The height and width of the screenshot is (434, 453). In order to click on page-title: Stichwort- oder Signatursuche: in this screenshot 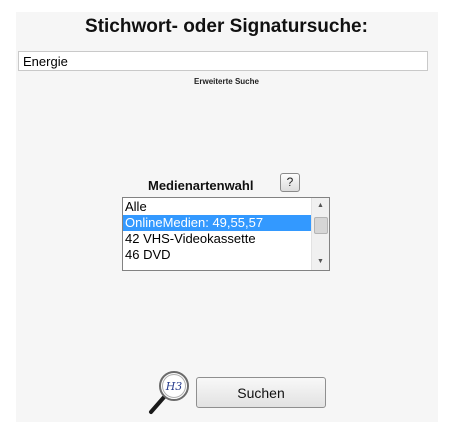, I will do `click(226, 26)`.